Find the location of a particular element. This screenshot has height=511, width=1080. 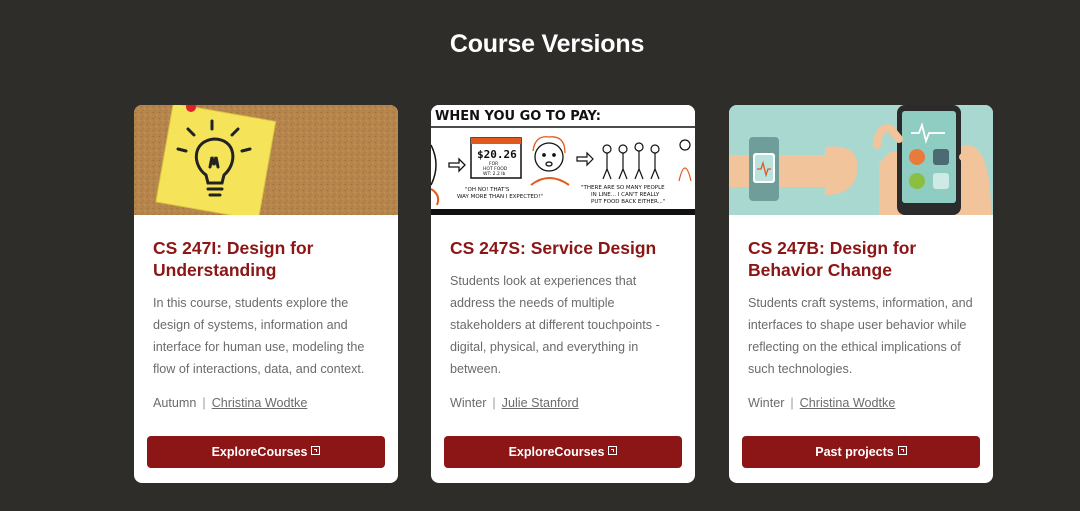

lightbulb-sticky-note-icon is located at coordinates (266, 160).